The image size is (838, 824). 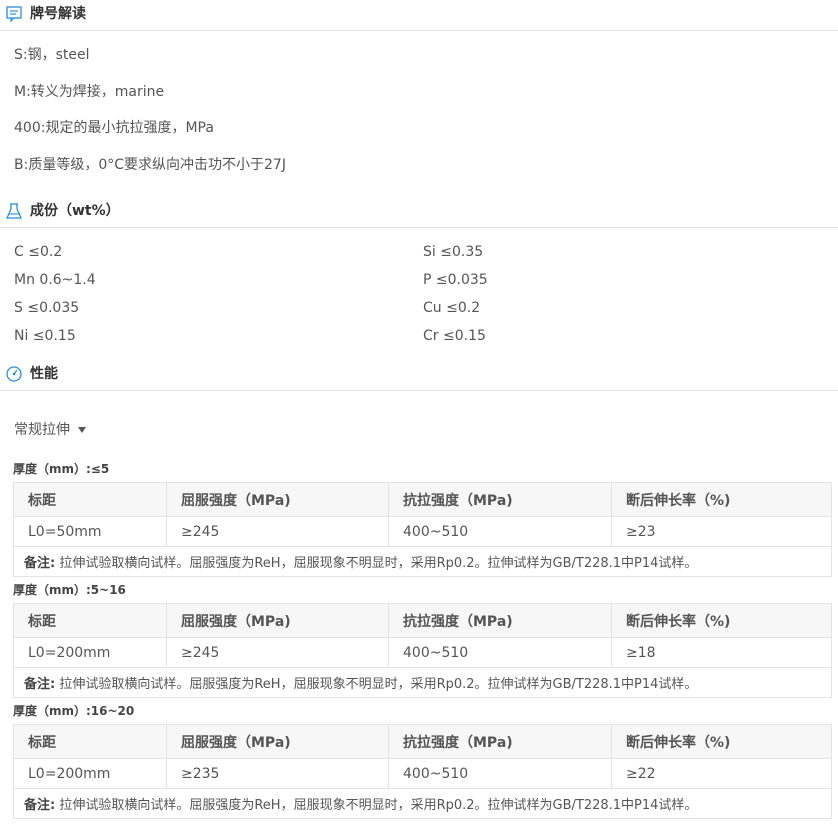 I want to click on performance-title: 性能, so click(x=44, y=374).